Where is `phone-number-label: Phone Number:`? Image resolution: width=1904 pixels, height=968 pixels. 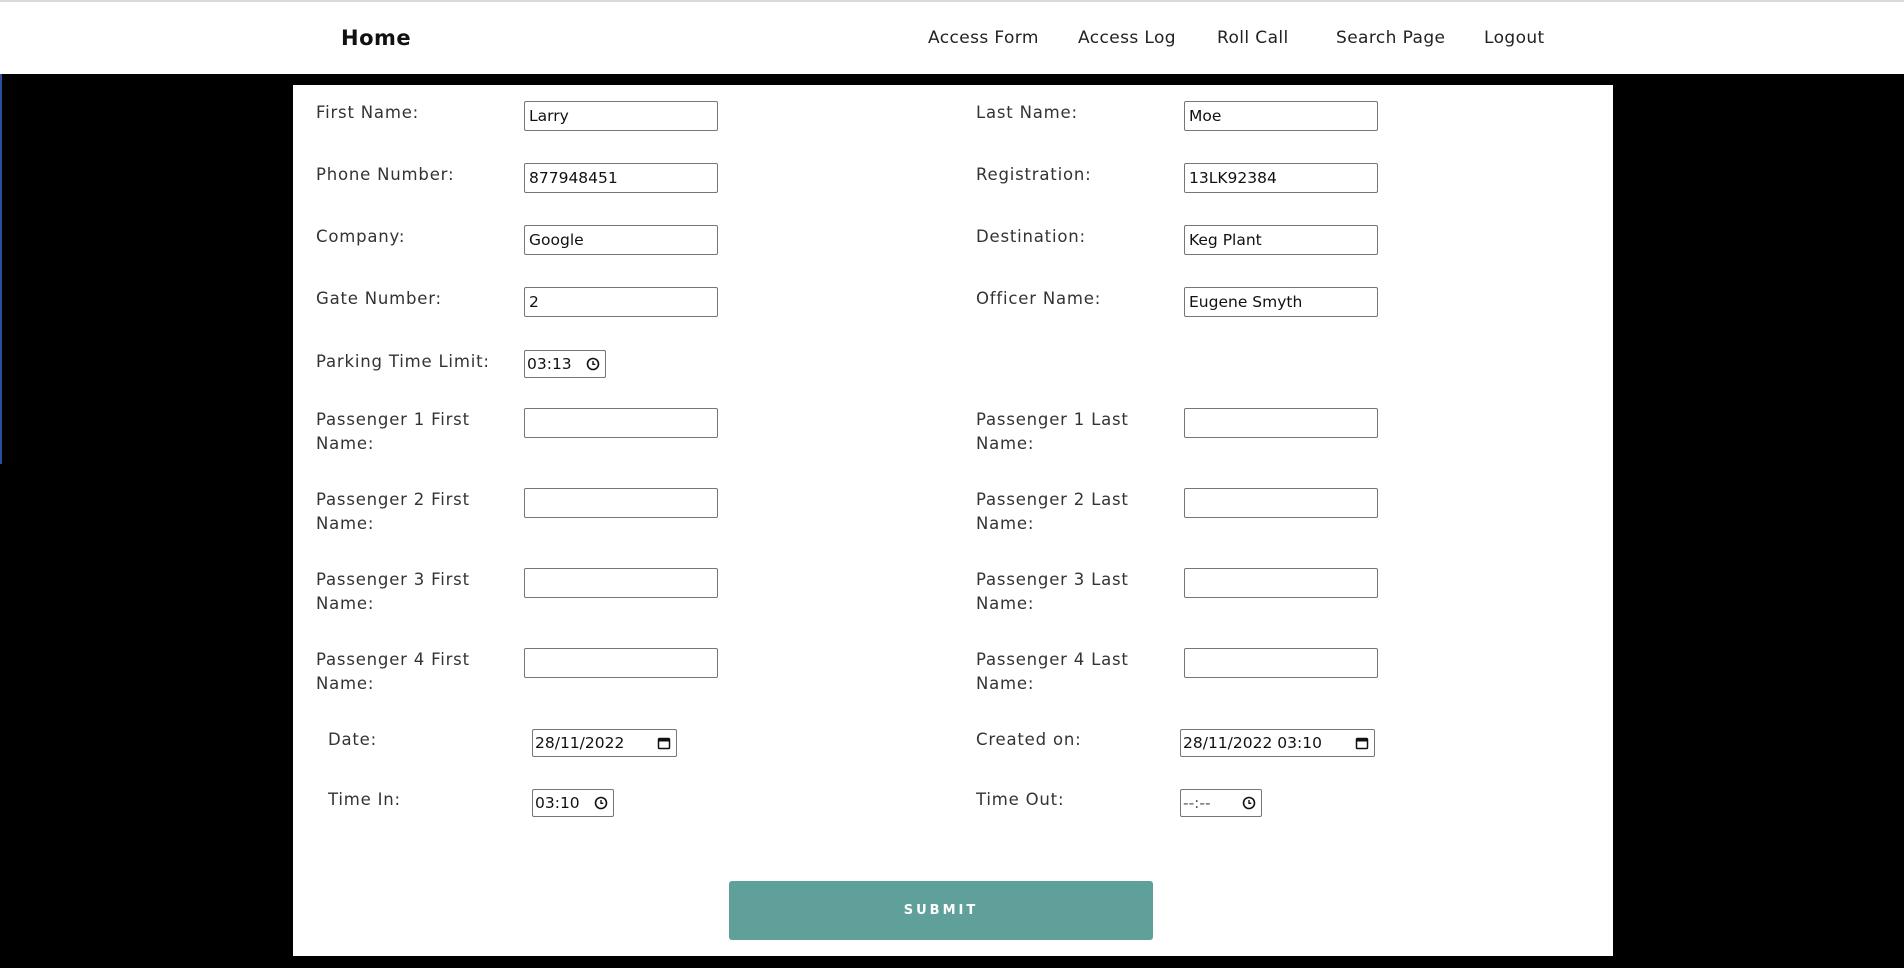
phone-number-label: Phone Number: is located at coordinates (385, 174).